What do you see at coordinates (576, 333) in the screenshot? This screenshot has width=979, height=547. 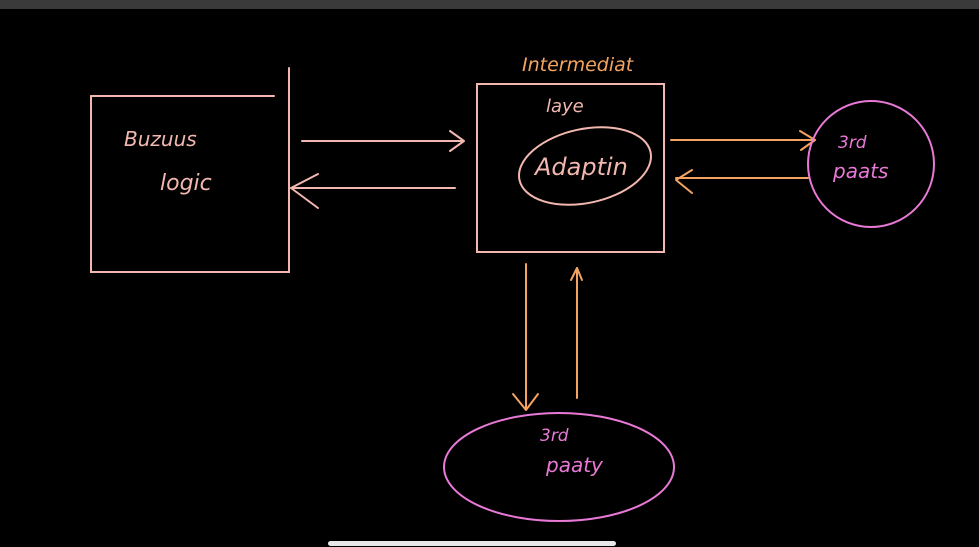 I see `arrow-bottom-party-to-intermediate` at bounding box center [576, 333].